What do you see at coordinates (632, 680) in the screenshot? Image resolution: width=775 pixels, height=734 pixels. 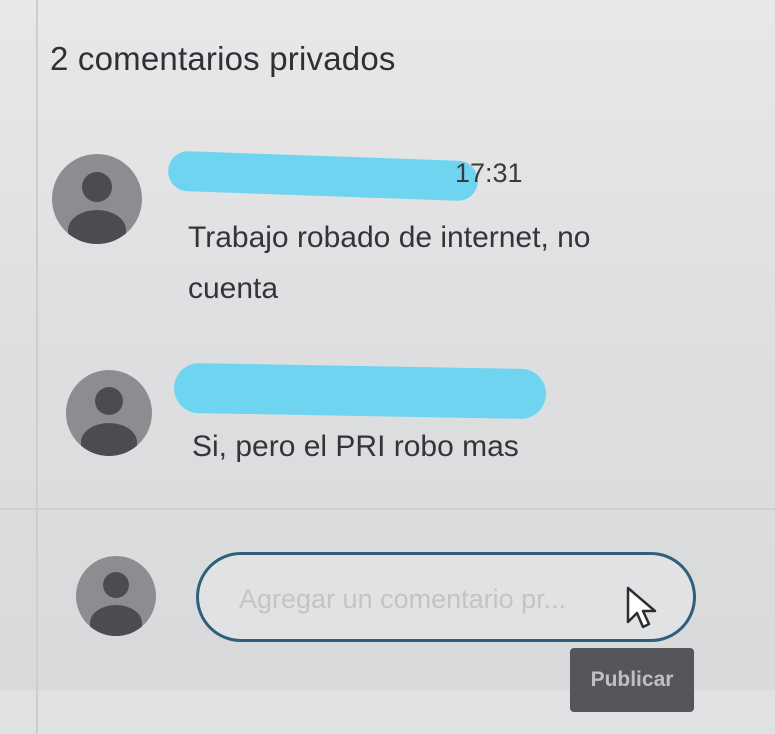 I see `publish-button: Publicar` at bounding box center [632, 680].